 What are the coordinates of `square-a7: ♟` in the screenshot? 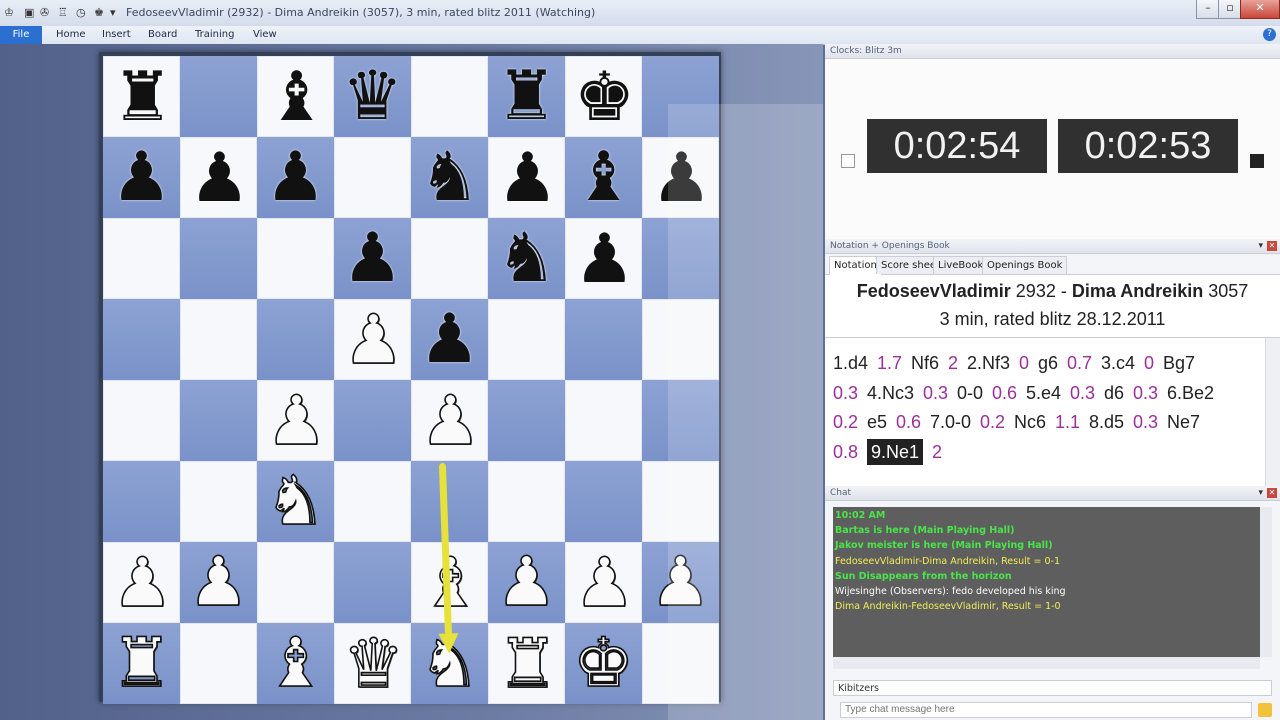 It's located at (141, 177).